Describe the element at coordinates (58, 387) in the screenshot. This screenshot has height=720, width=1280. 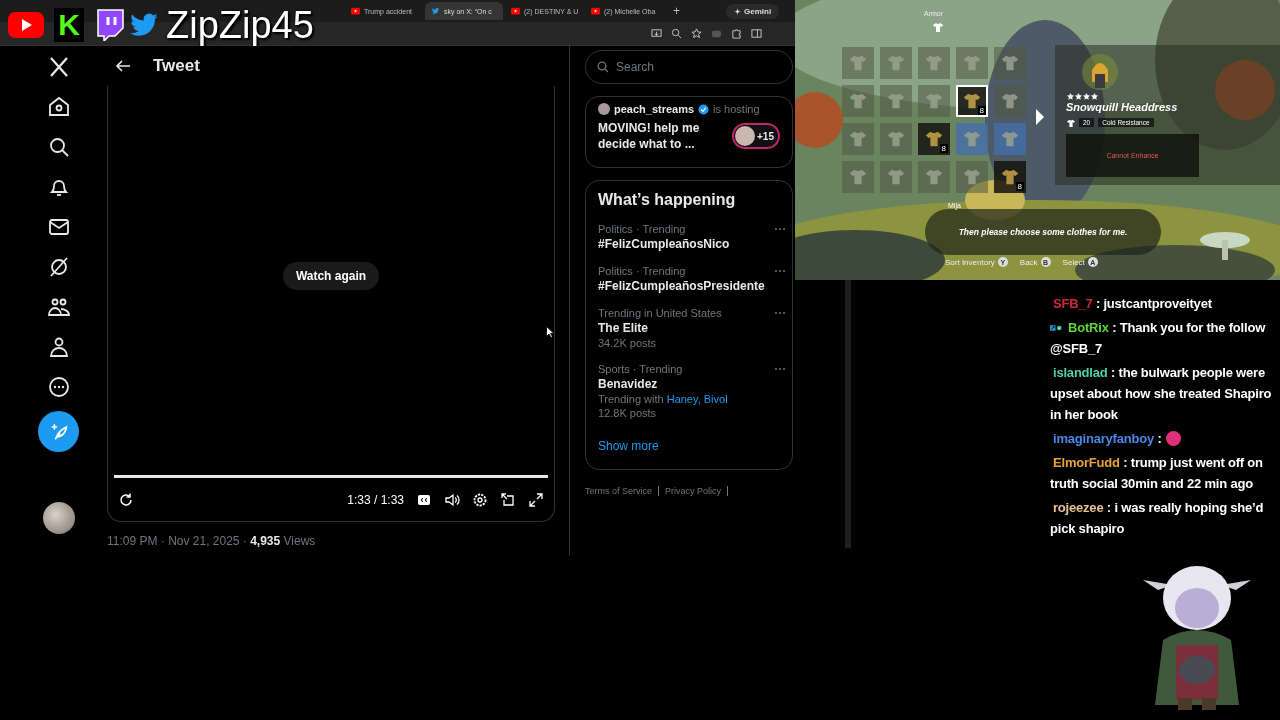
I see `more-icon` at that location.